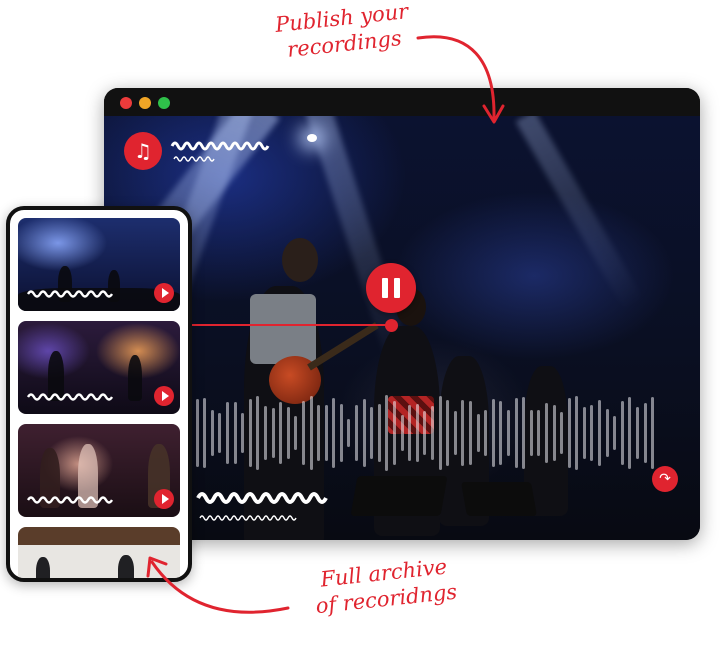 The image size is (722, 650). Describe the element at coordinates (391, 325) in the screenshot. I see `playback-progress-knob` at that location.